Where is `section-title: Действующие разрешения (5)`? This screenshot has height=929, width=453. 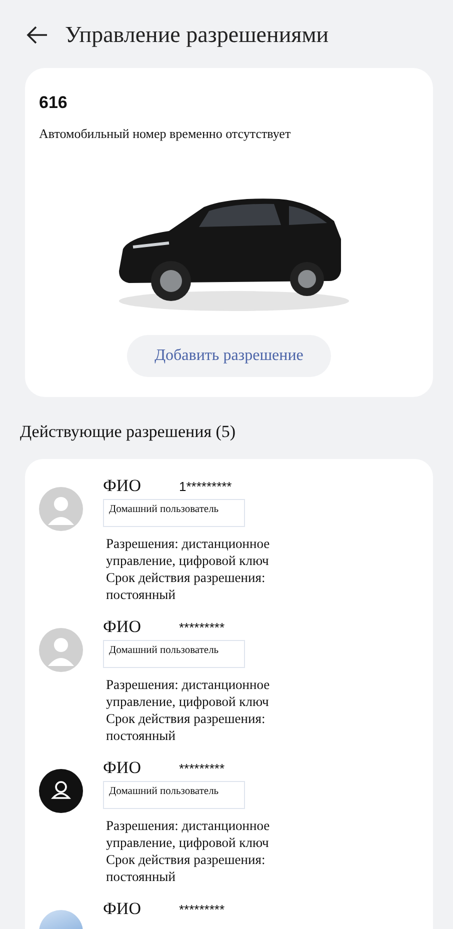
section-title: Действующие разрешения (5) is located at coordinates (128, 432).